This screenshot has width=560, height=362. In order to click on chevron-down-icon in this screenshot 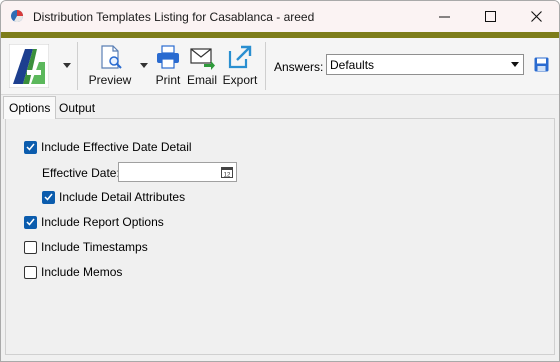, I will do `click(515, 64)`.